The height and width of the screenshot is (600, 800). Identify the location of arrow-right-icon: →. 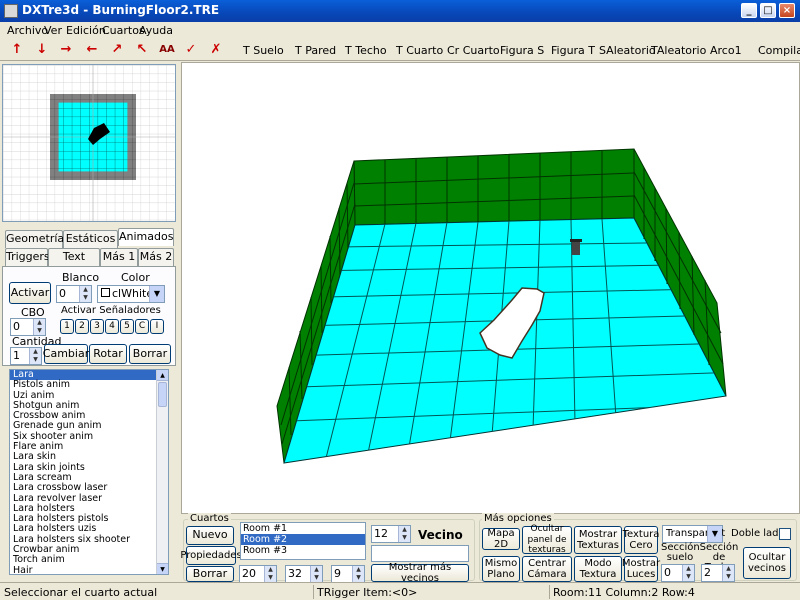
(66, 50).